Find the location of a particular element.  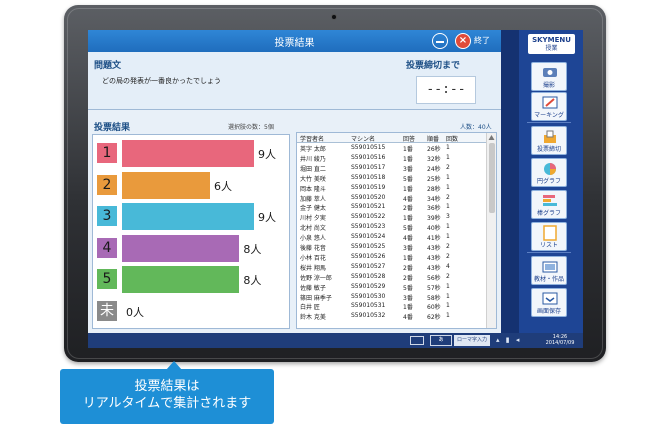

results-header: 投票結果 選択肢の数：5個 is located at coordinates (188, 126).